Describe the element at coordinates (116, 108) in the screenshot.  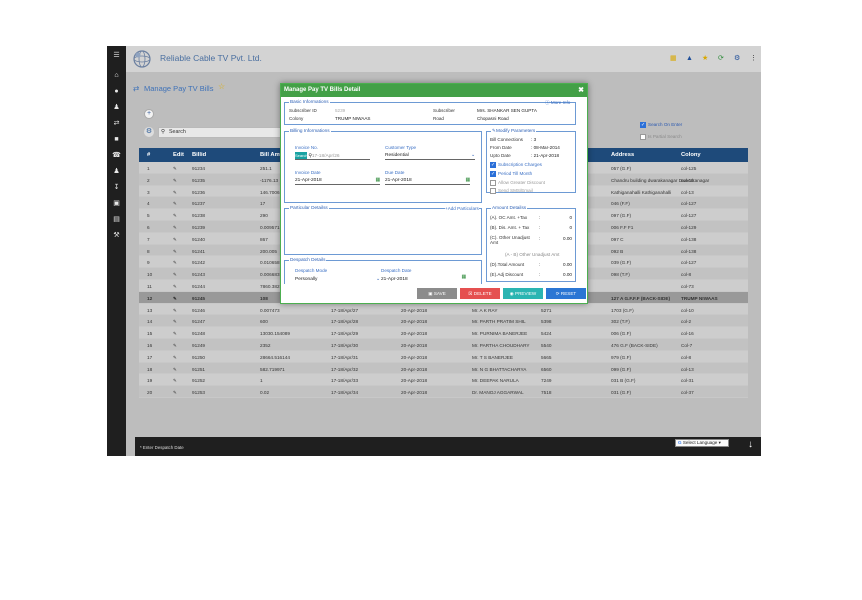
I see `user-icon: ♟` at that location.